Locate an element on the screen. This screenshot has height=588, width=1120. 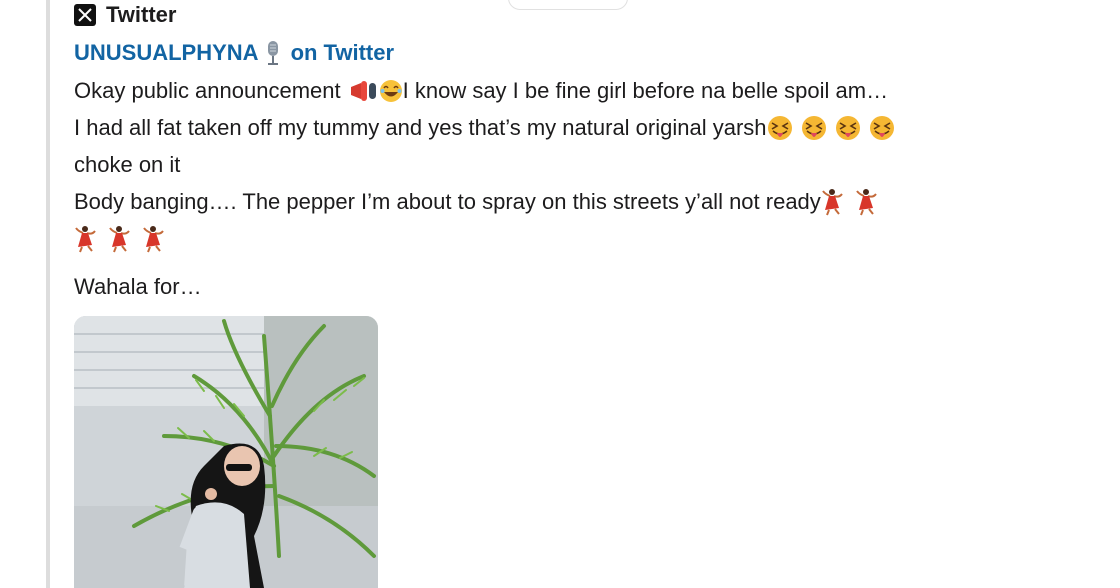
x-logo-icon is located at coordinates (85, 15).